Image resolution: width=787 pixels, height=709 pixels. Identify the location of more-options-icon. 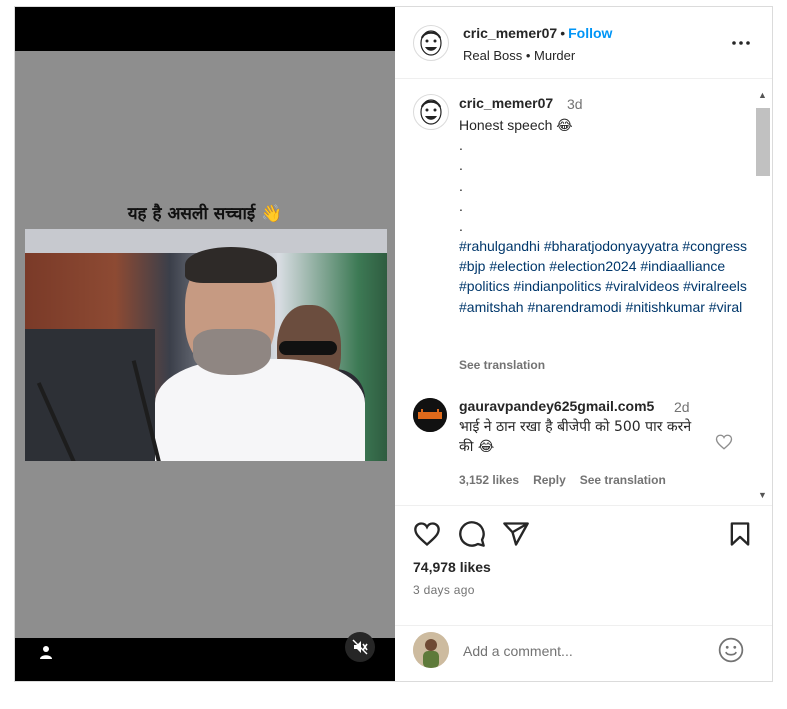
(741, 43).